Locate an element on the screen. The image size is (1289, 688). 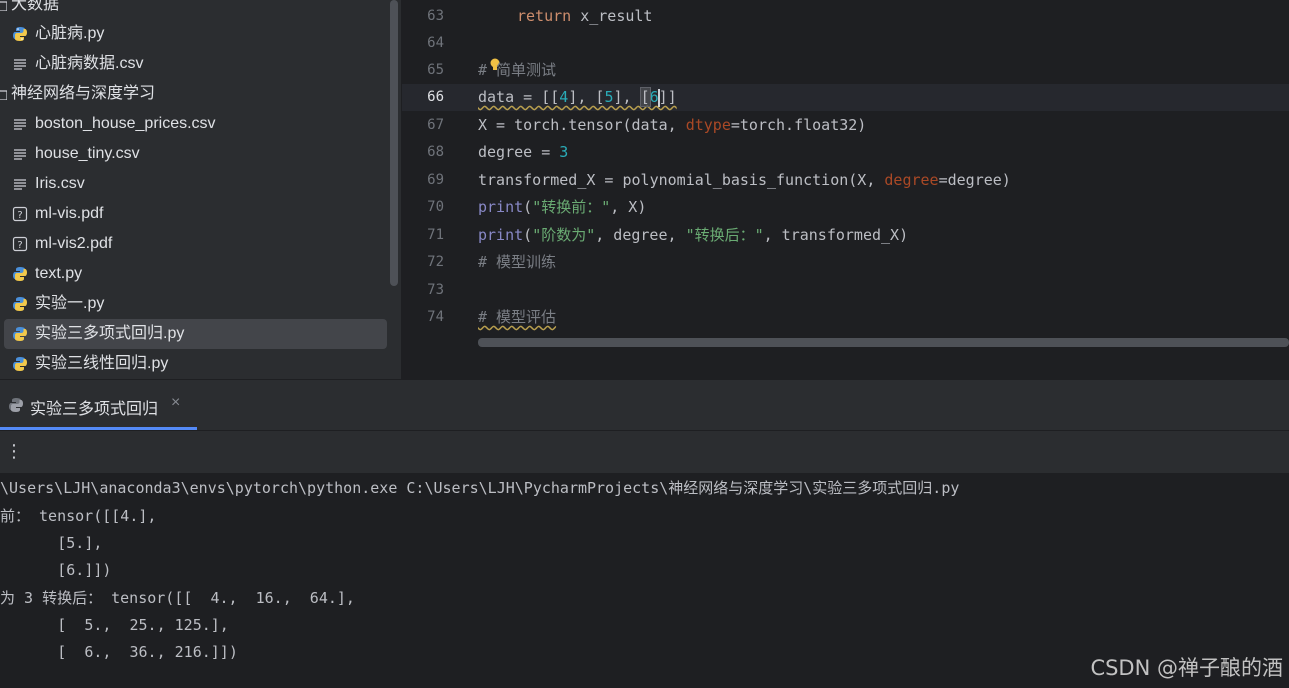
param-token: degree is located at coordinates (911, 180).